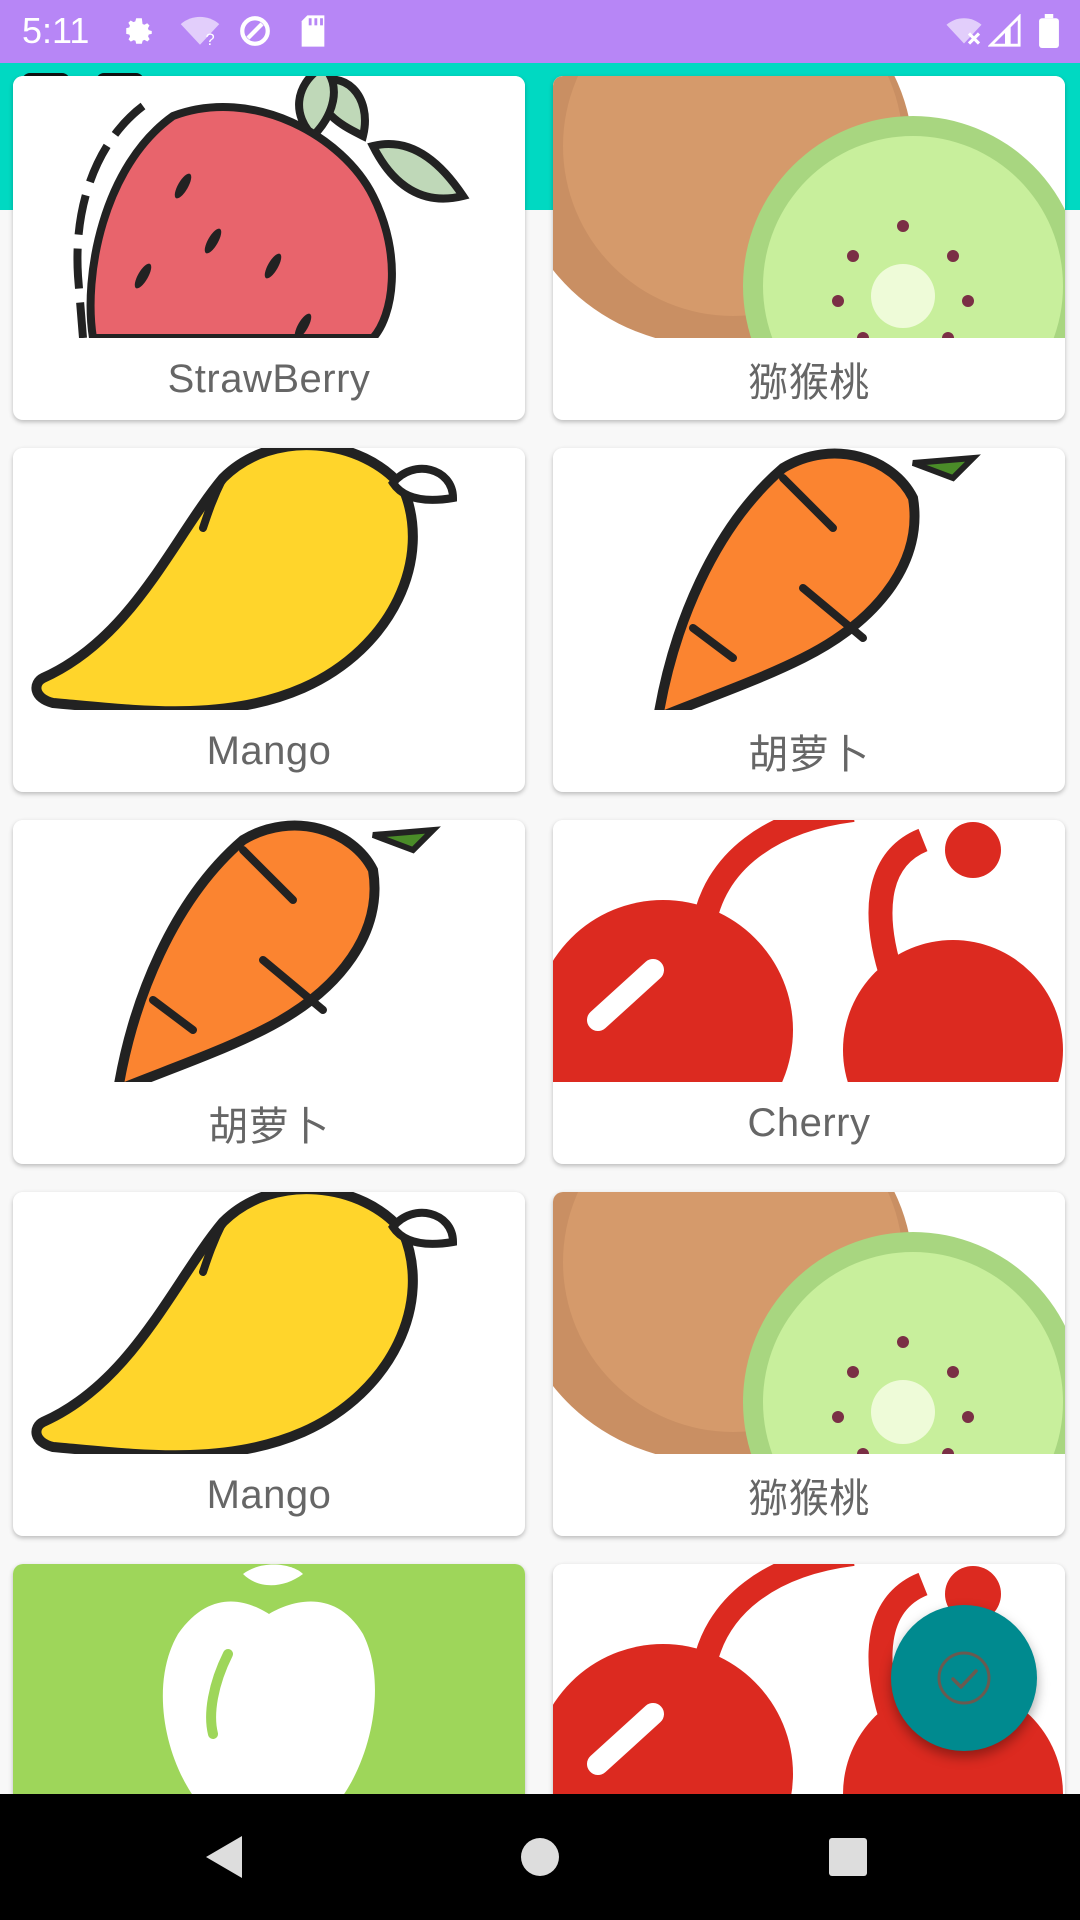 The height and width of the screenshot is (1920, 1080). I want to click on home-icon, so click(540, 1857).